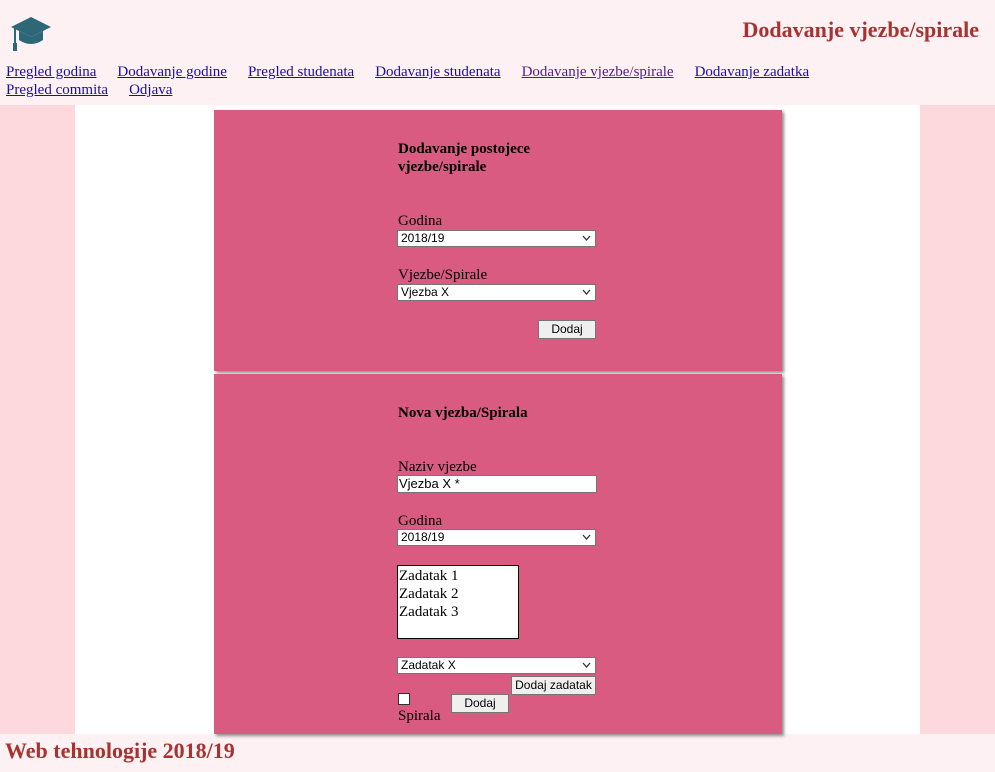  Describe the element at coordinates (428, 665) in the screenshot. I see `zadatak-select-value: Zadatak X` at that location.